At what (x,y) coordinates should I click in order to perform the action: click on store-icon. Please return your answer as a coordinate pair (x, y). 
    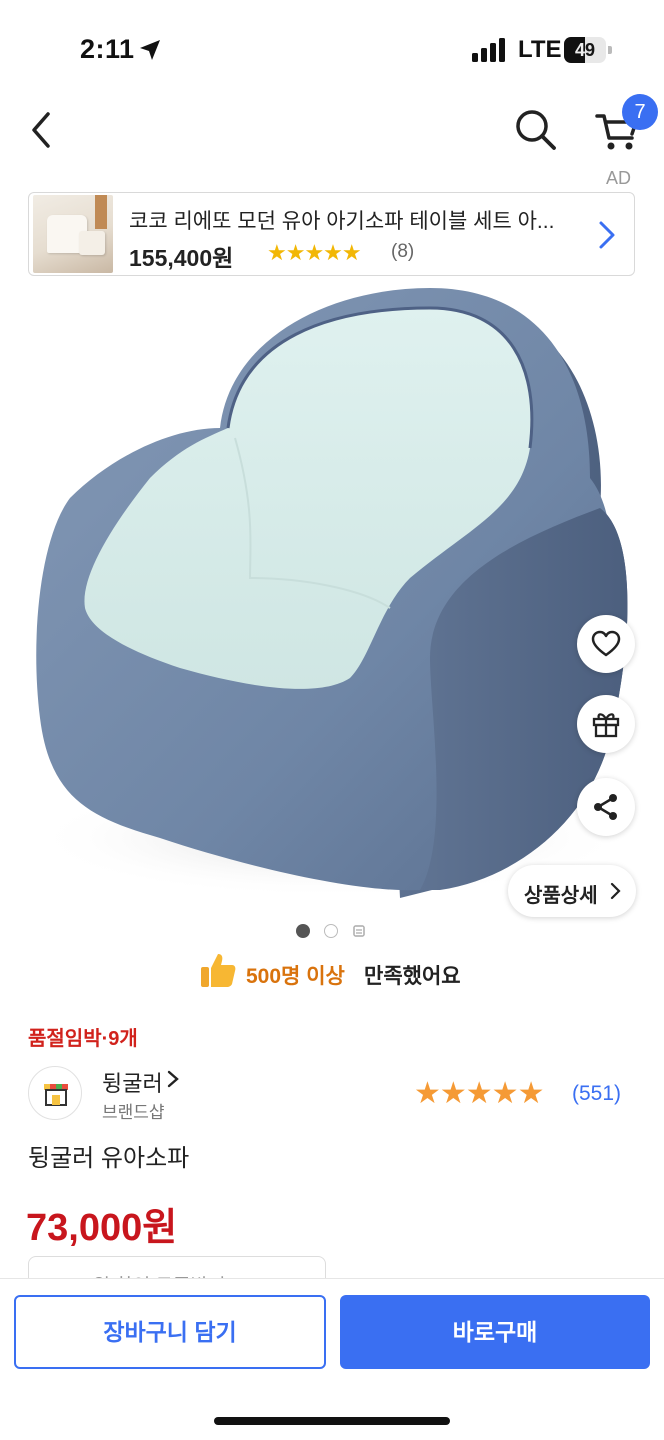
    Looking at the image, I should click on (56, 1095).